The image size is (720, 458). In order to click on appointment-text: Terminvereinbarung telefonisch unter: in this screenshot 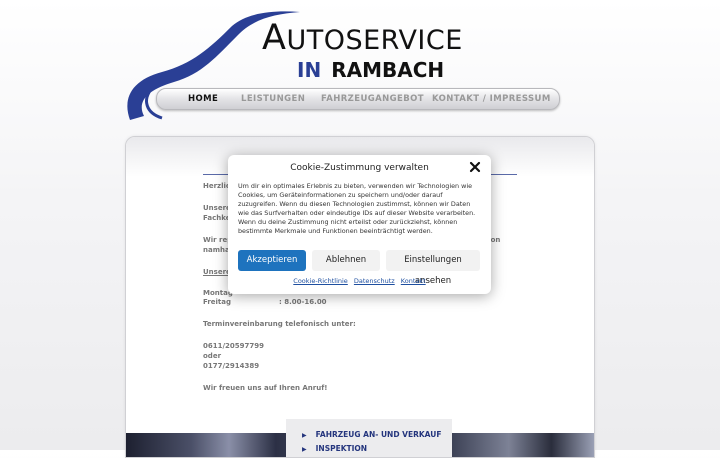, I will do `click(279, 324)`.